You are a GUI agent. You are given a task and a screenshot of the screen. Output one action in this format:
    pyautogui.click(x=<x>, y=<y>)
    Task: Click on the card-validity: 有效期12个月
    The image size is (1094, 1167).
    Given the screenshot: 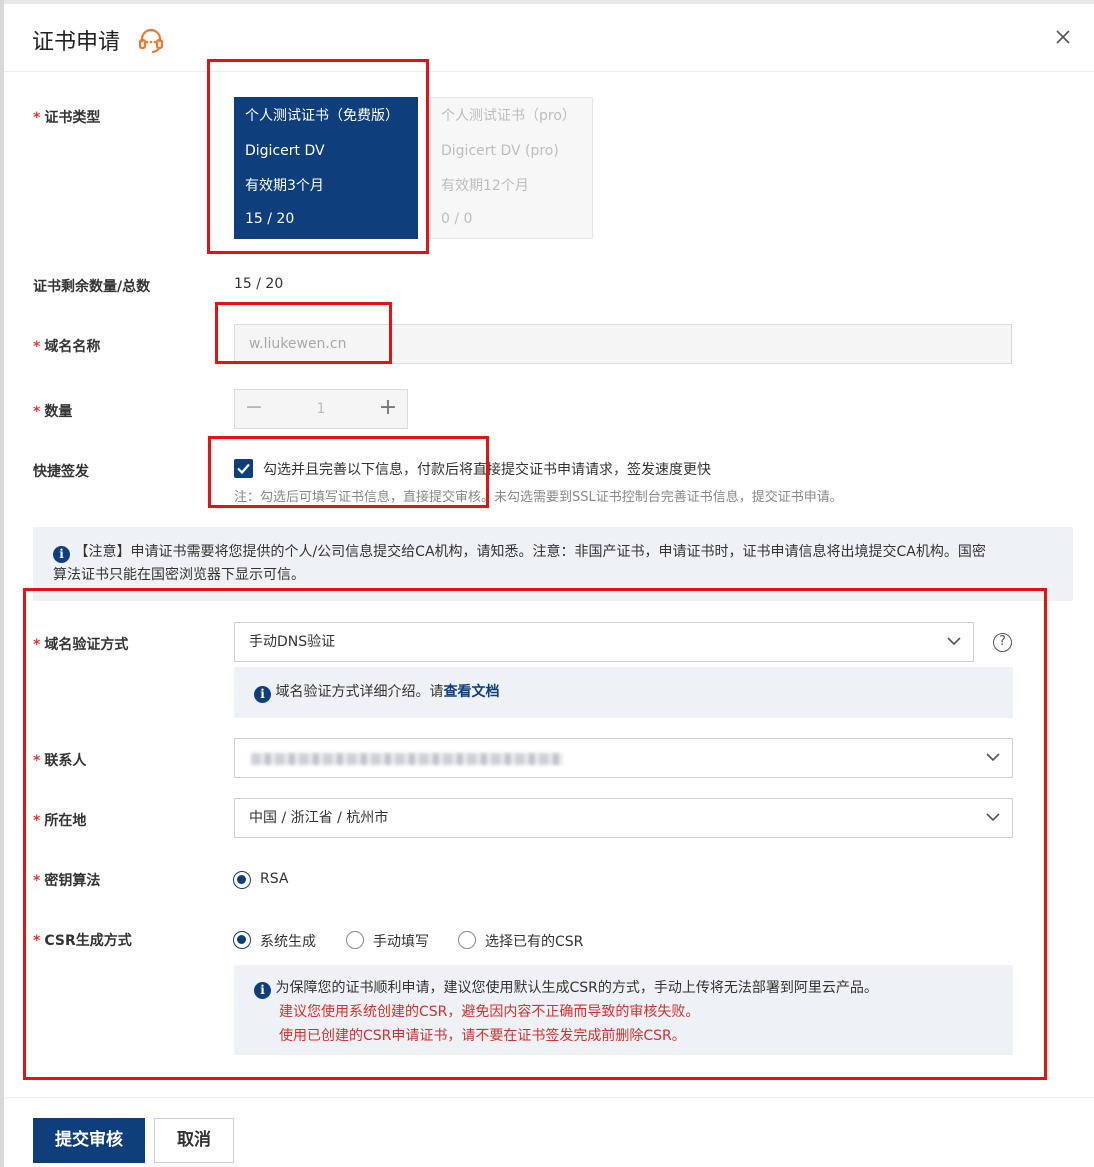 What is the action you would take?
    pyautogui.click(x=485, y=186)
    